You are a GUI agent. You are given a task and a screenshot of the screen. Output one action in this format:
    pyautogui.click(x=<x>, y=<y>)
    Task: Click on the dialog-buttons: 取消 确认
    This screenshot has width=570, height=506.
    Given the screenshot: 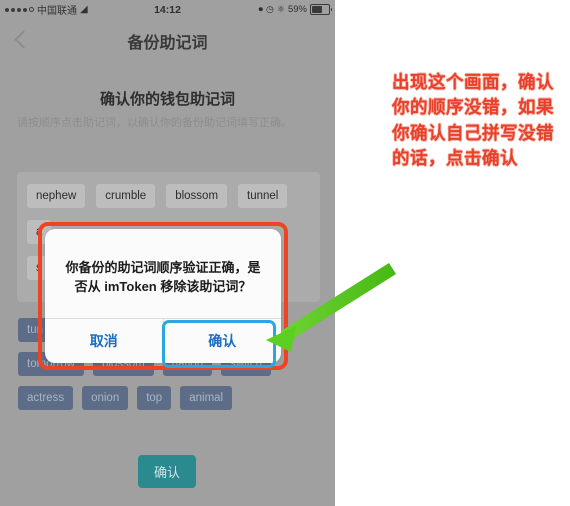 What is the action you would take?
    pyautogui.click(x=163, y=340)
    